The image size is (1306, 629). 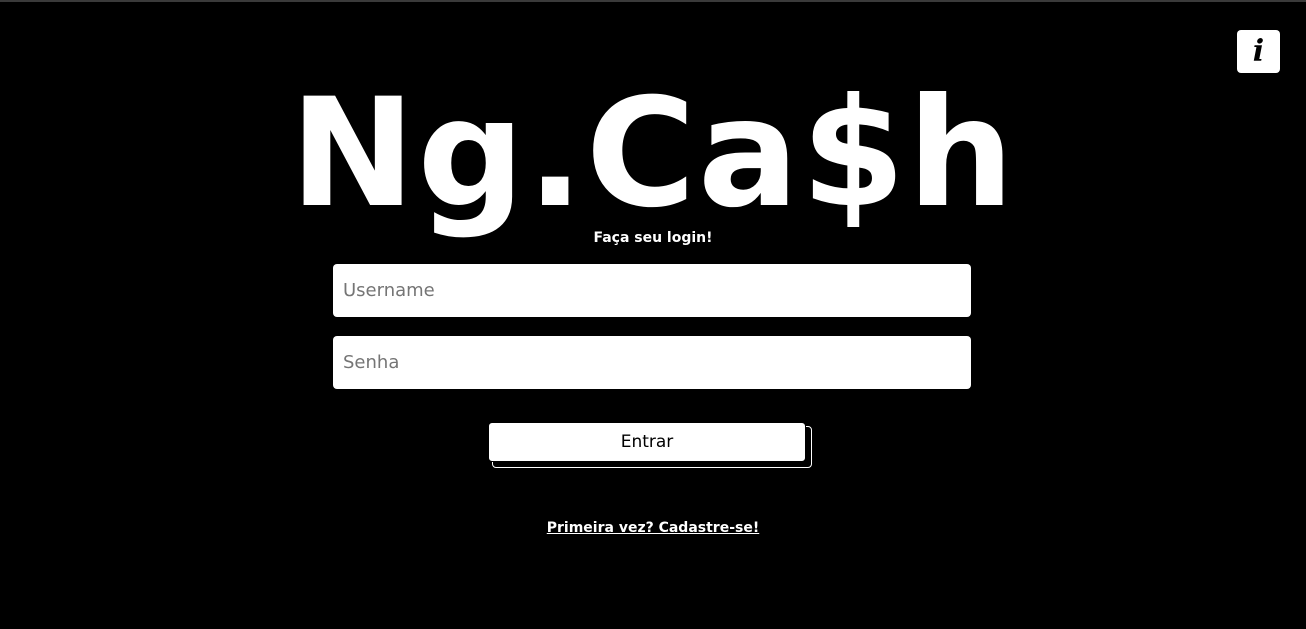 I want to click on signup-link: Primeira vez? Cadastre-se!, so click(x=653, y=528).